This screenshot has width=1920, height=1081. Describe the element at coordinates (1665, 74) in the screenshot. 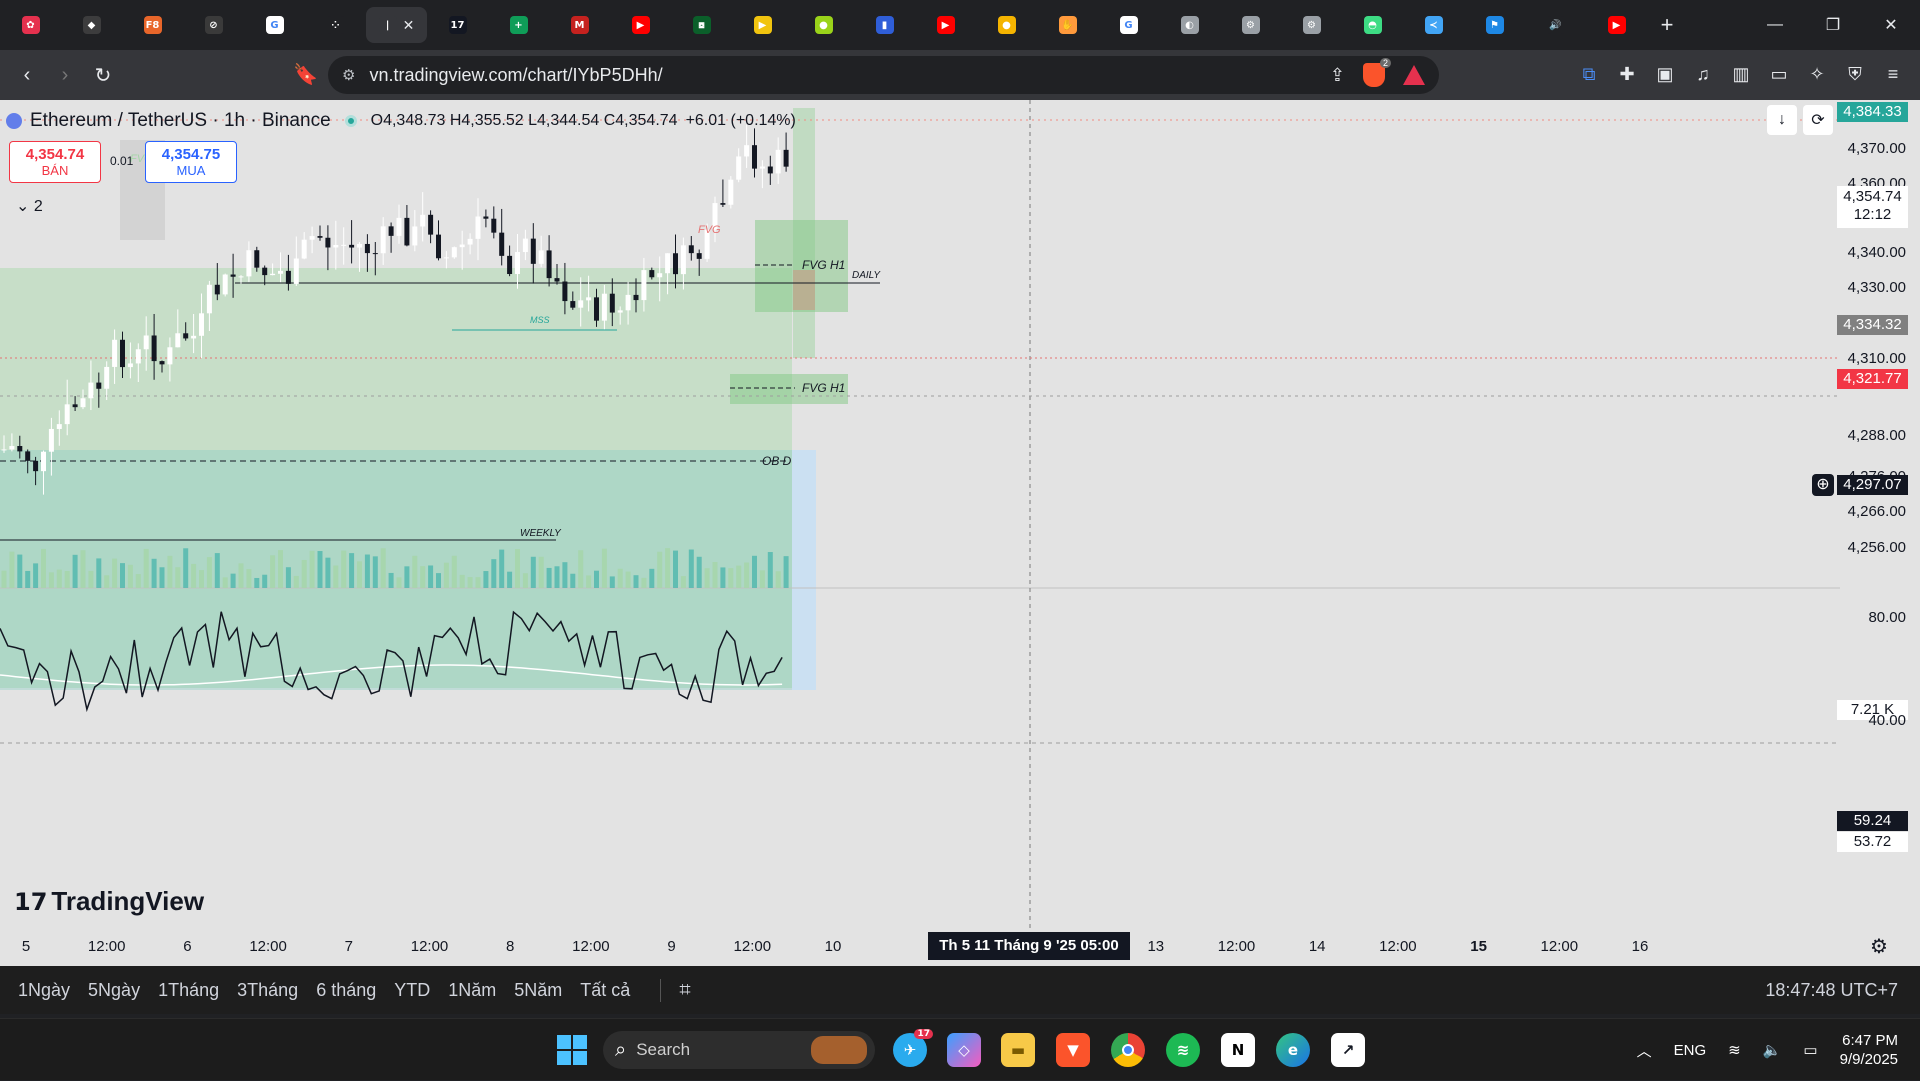

I see `reader-icon: ▣` at that location.